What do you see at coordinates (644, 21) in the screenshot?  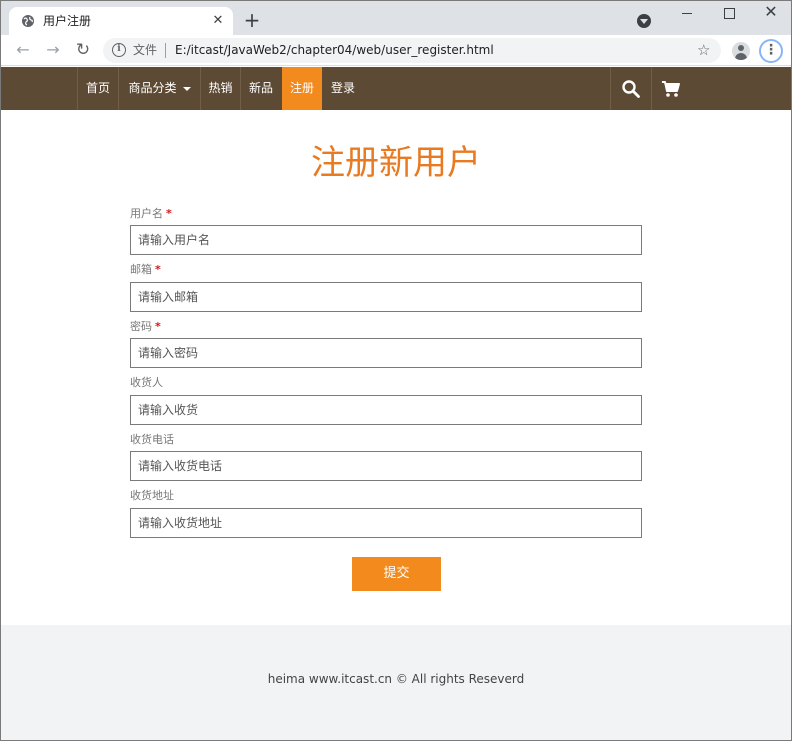 I see `tab-search-icon` at bounding box center [644, 21].